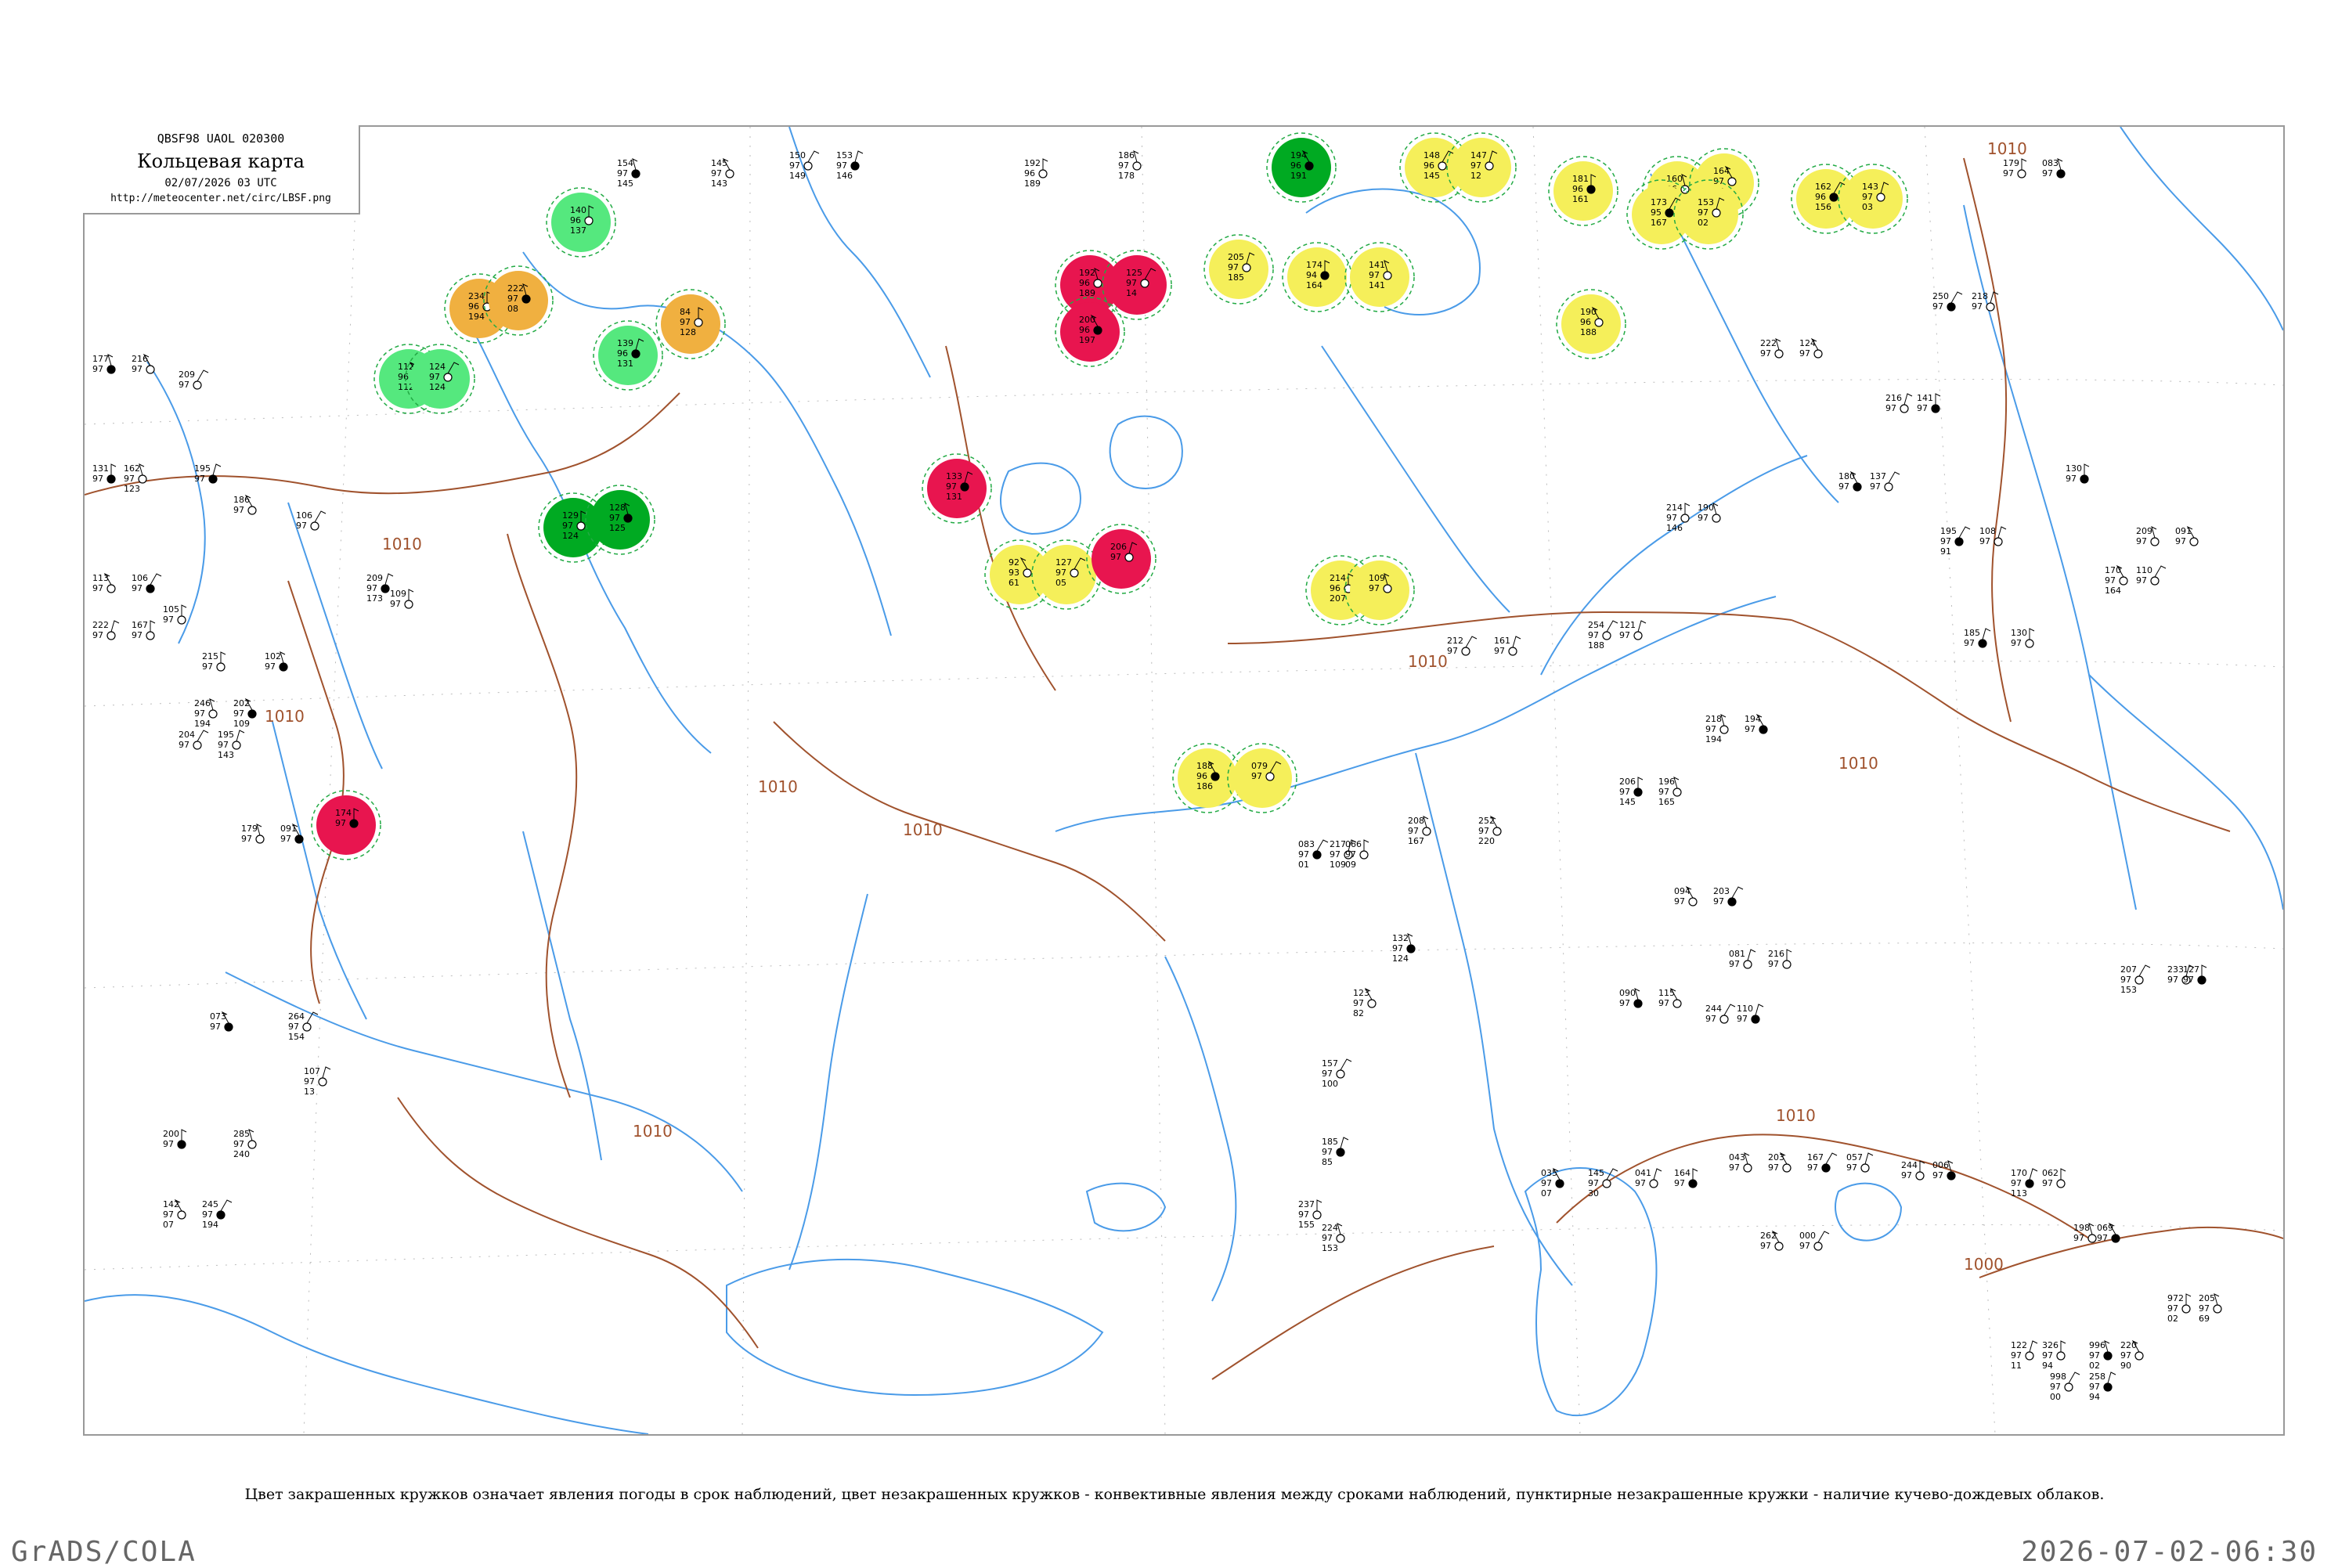 This screenshot has height=1568, width=2349. I want to click on station-plot: 28597240, so click(245, 1144).